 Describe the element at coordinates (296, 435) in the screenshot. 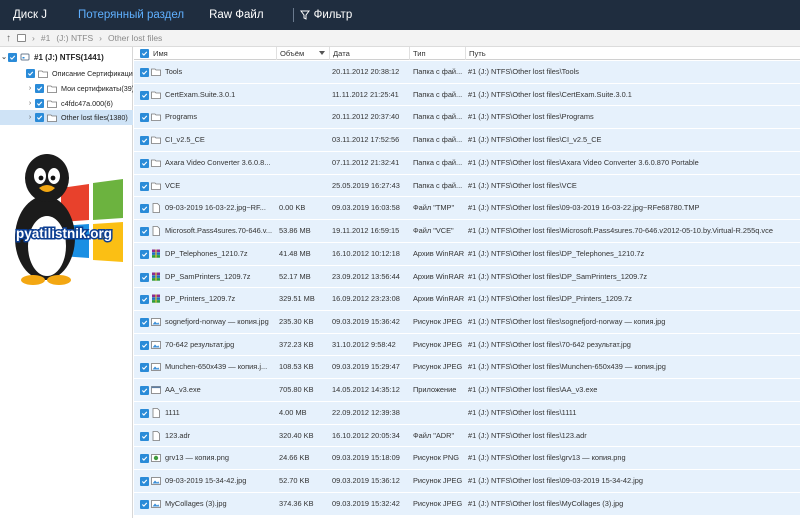

I see `cell-size: 320.40 KB` at that location.